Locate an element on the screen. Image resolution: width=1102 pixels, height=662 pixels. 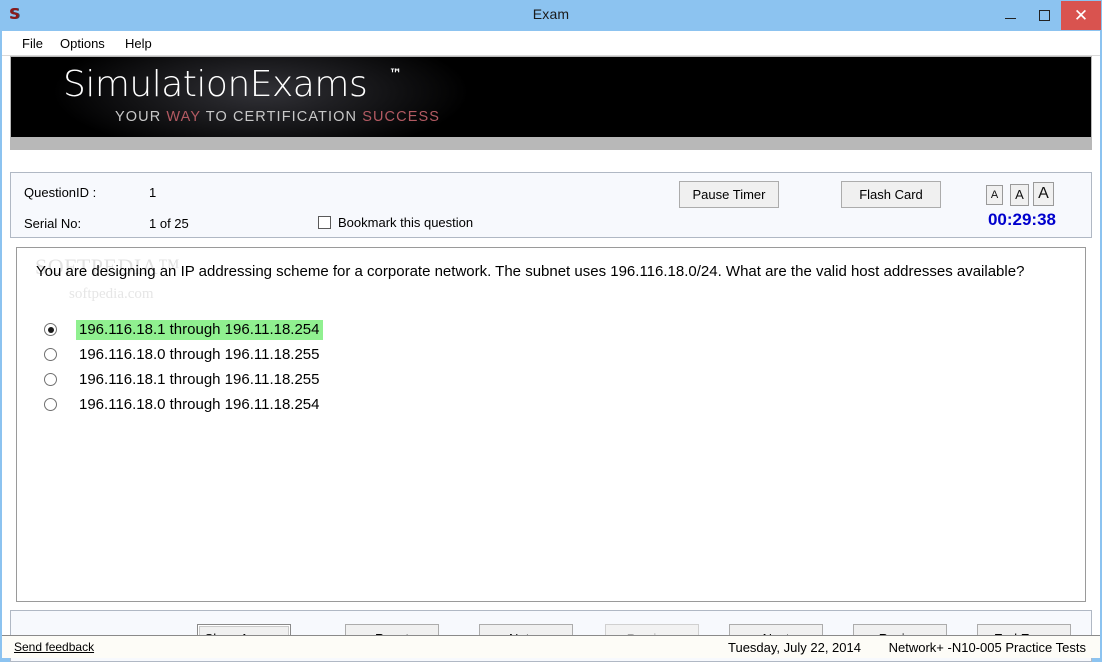
maximize-icon is located at coordinates (1044, 15).